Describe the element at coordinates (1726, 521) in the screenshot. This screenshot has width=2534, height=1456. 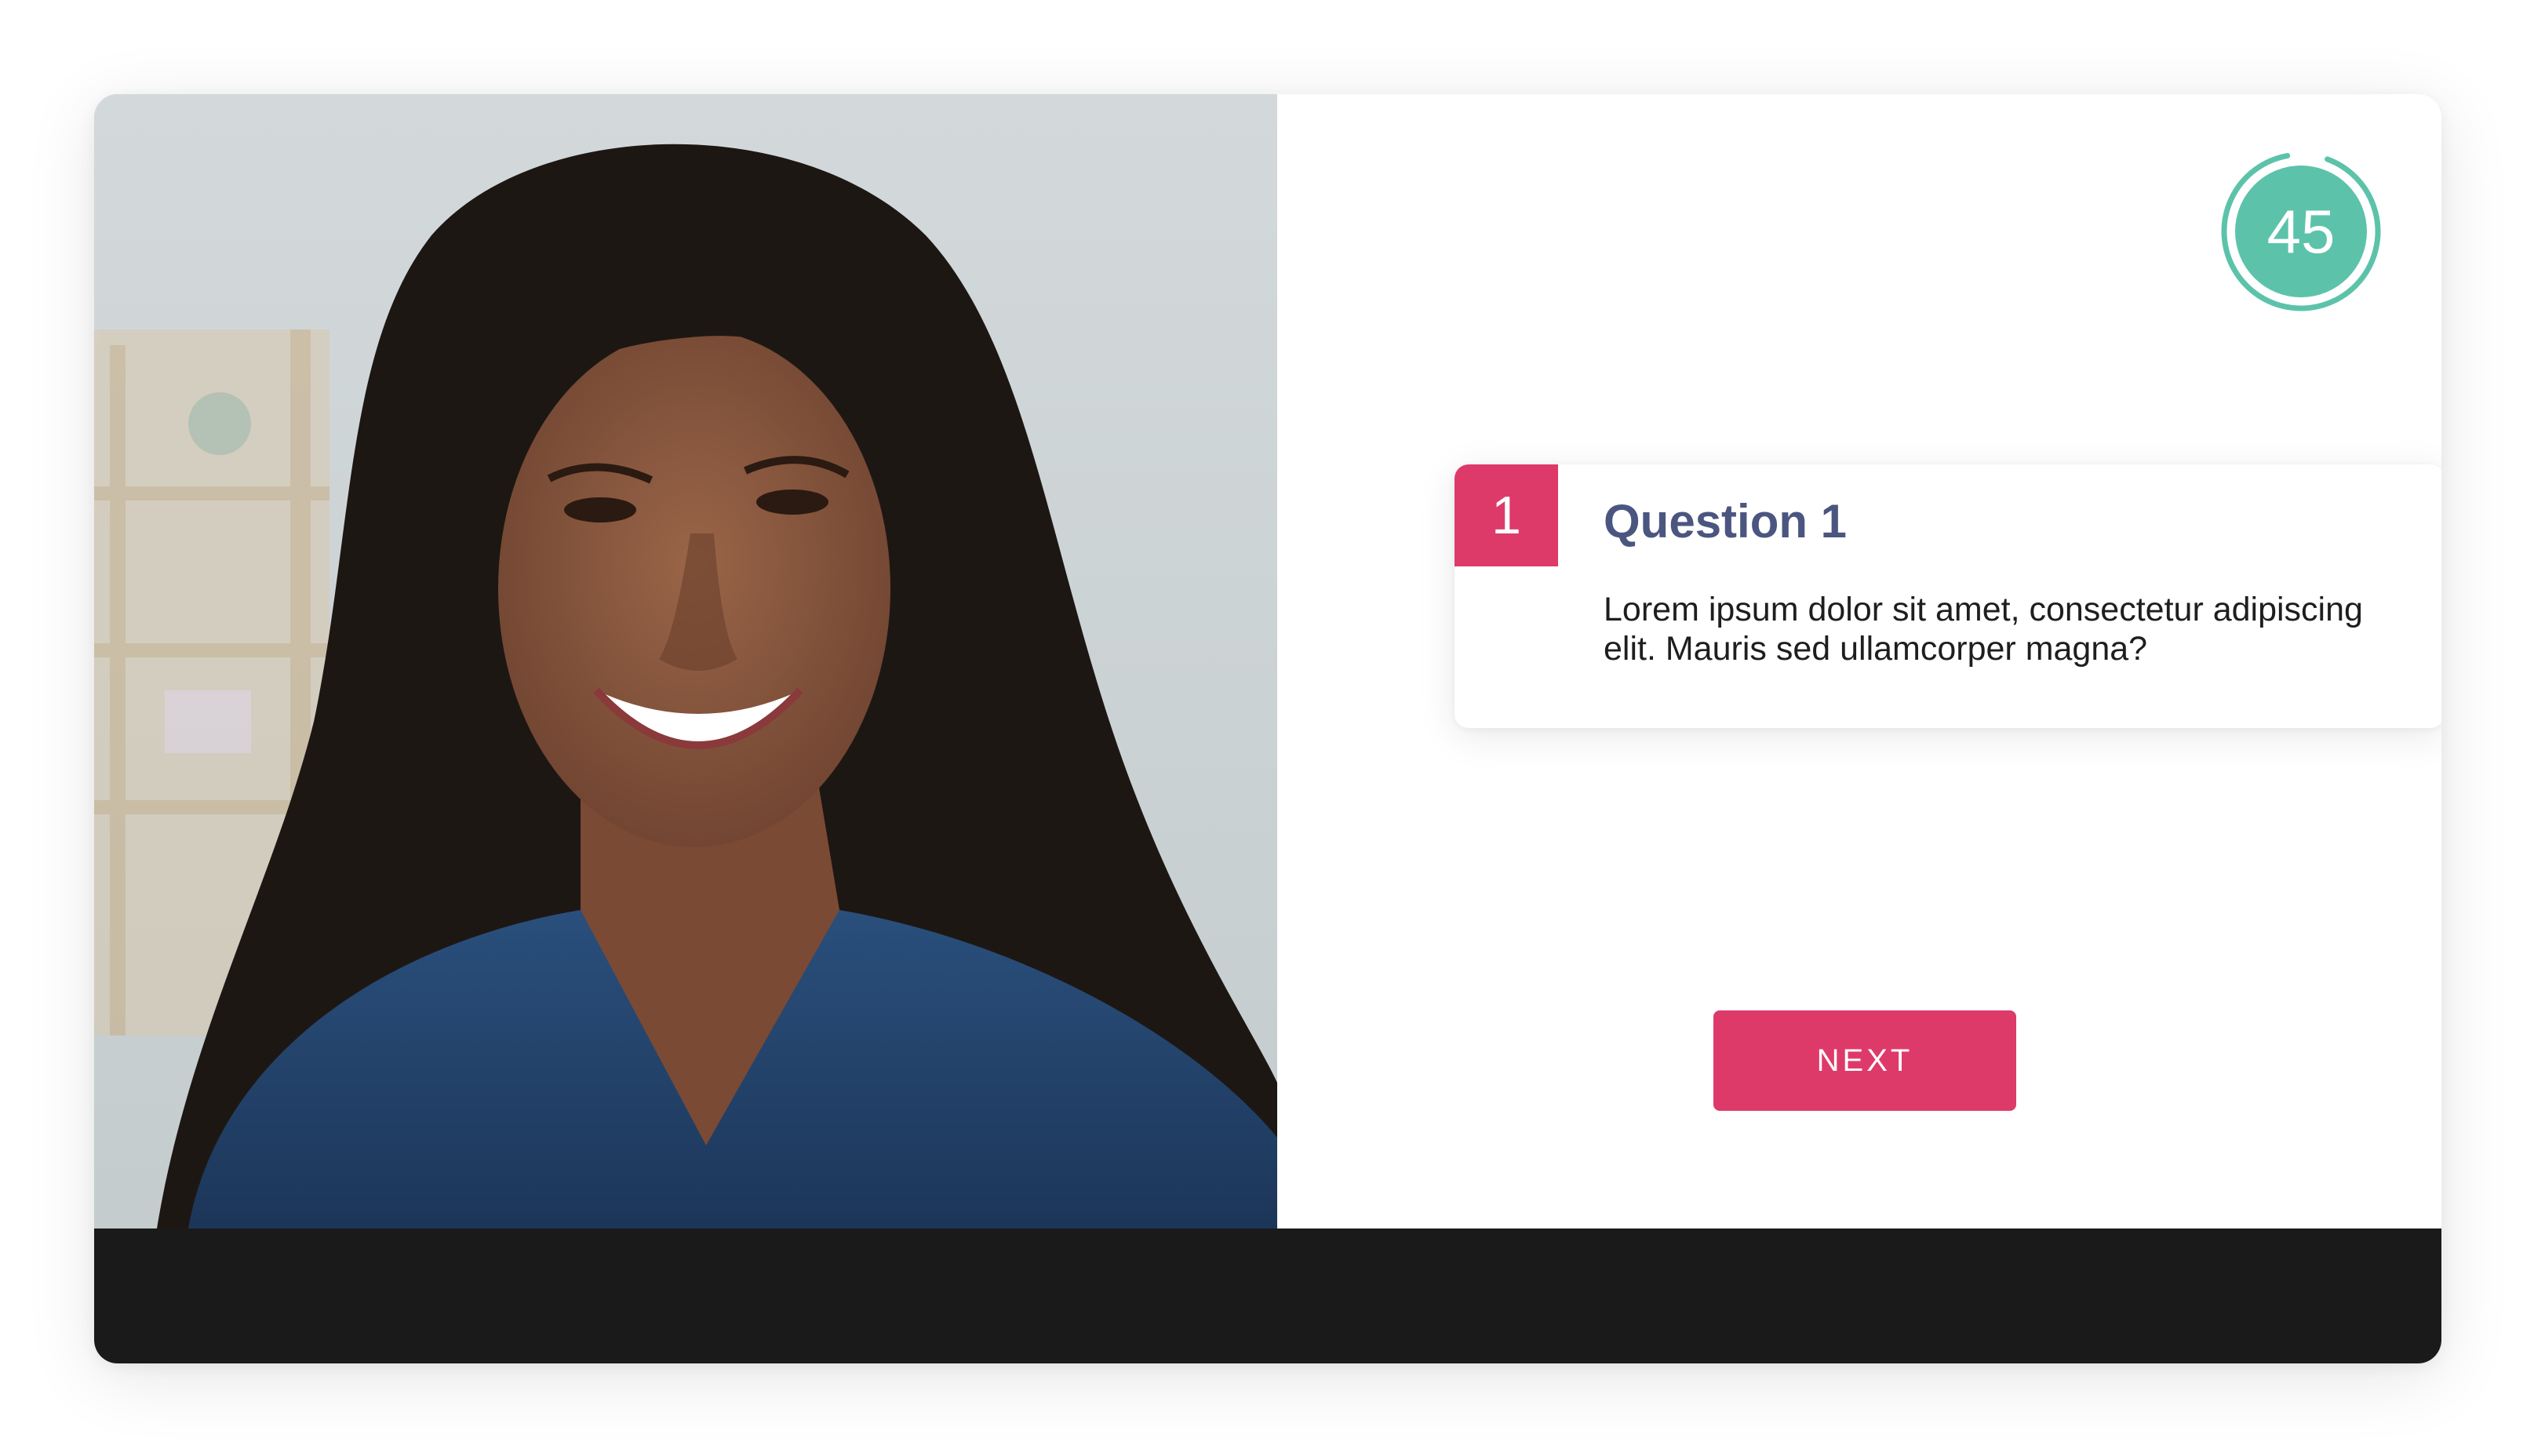
I see `question-title: Question 1` at that location.